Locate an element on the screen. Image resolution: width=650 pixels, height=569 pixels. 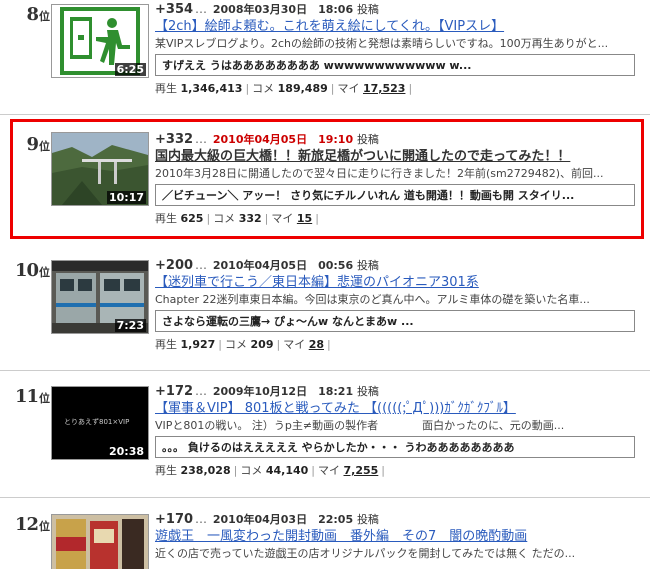
thumbnail-caption: とりあえず801×VIP is located at coordinates (97, 422).